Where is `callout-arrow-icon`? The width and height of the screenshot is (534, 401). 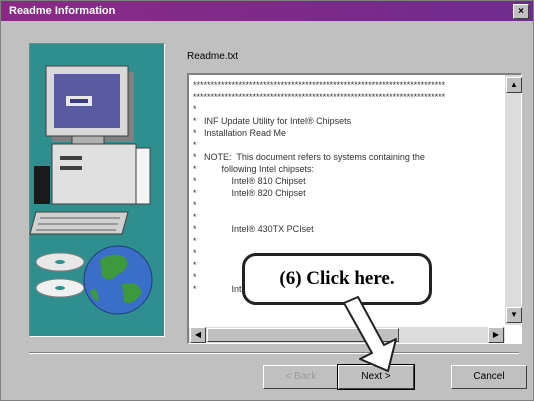 callout-arrow-icon is located at coordinates (370, 334).